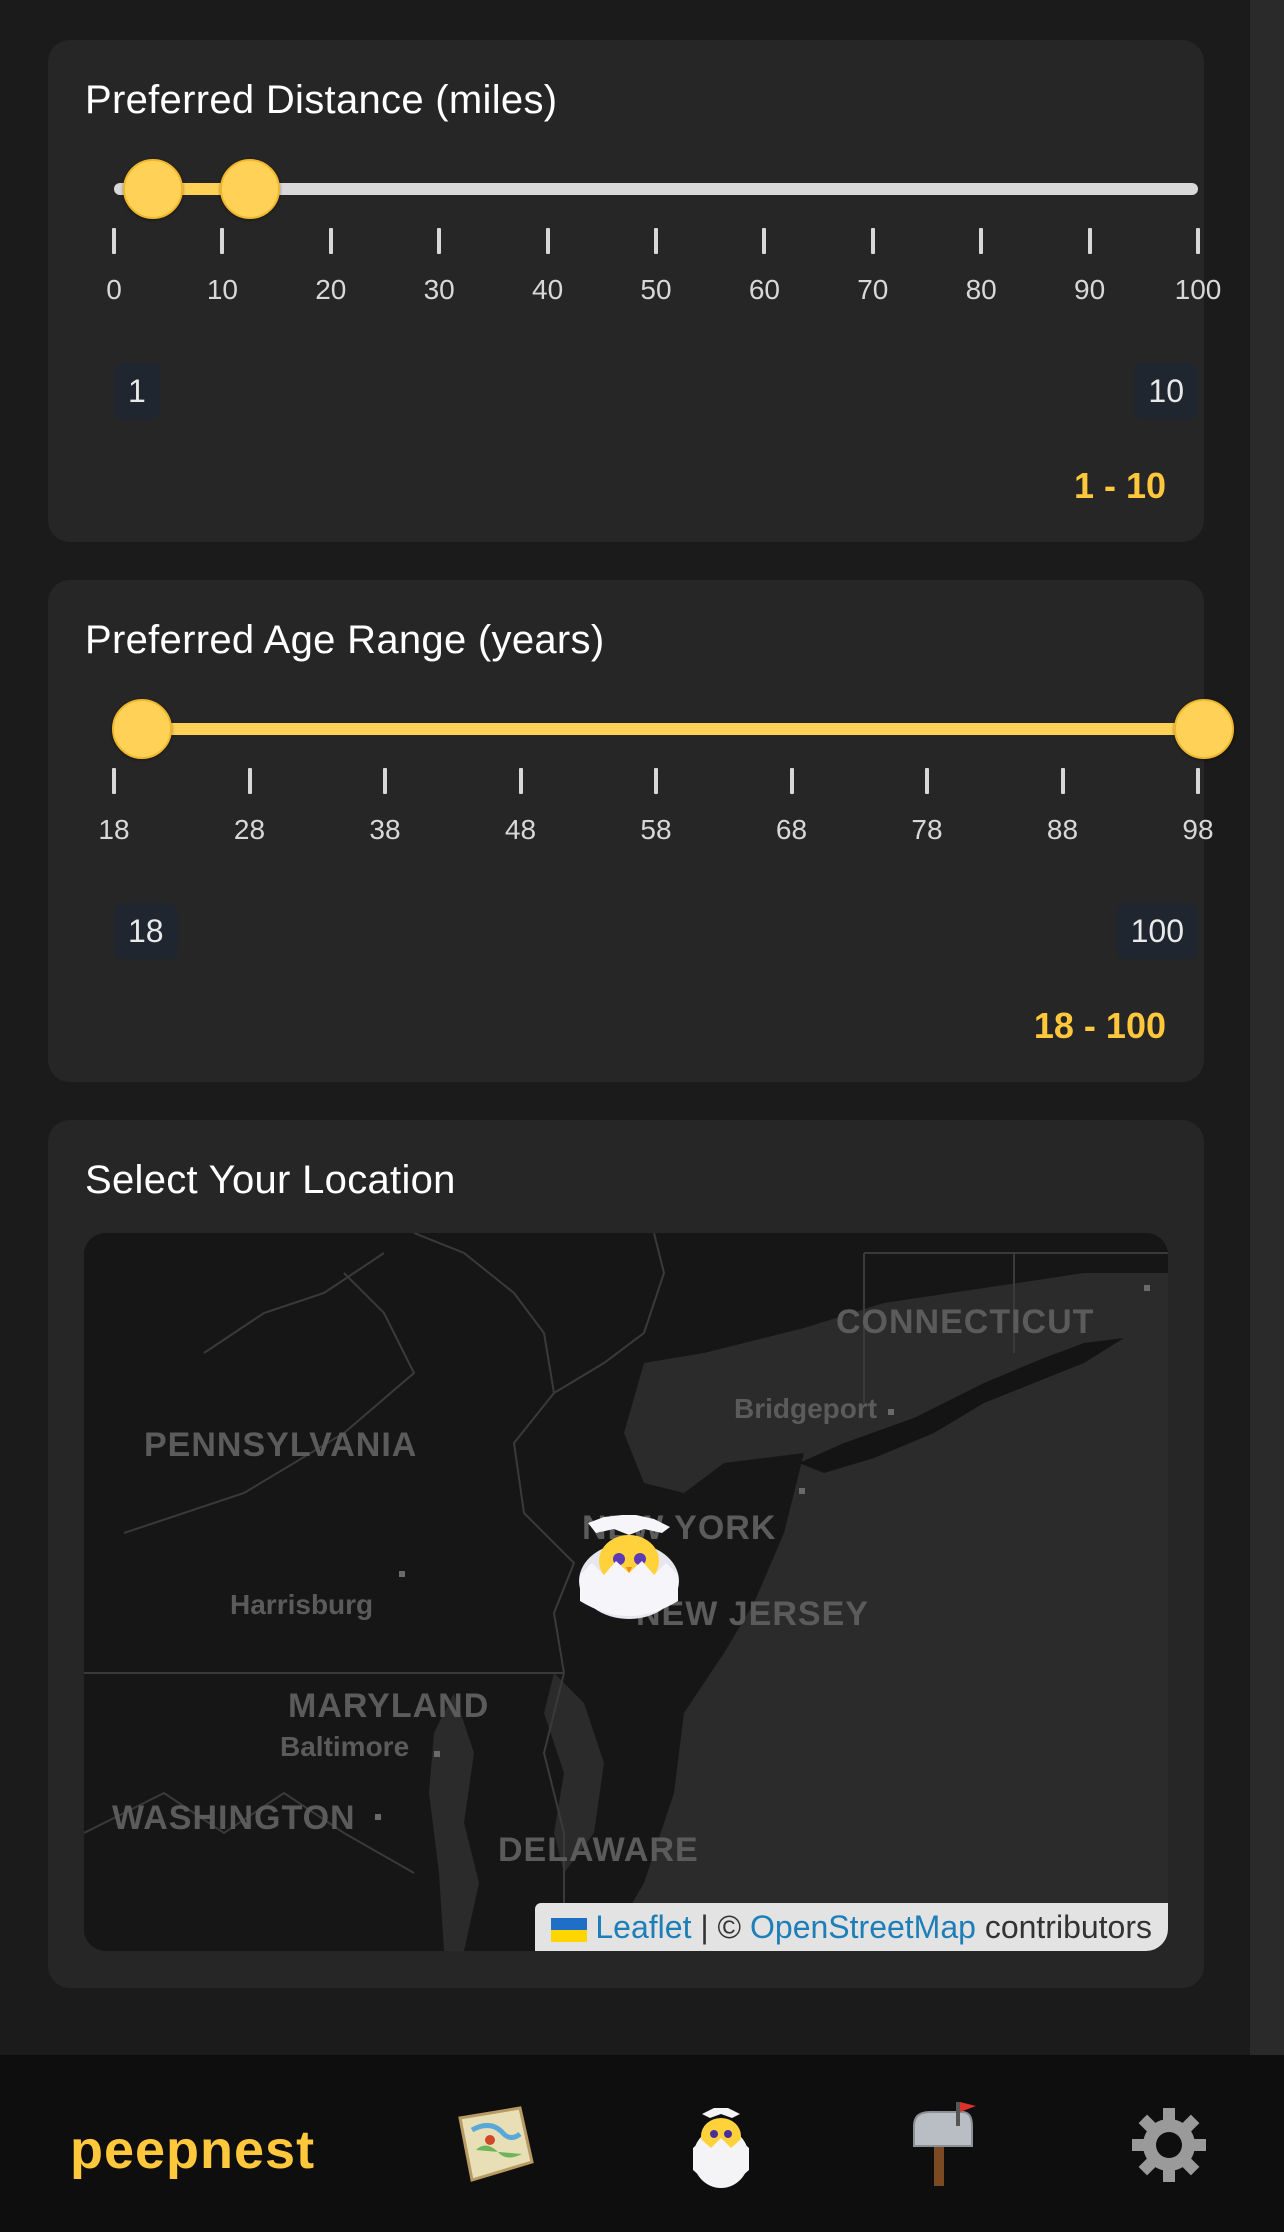  Describe the element at coordinates (656, 829) in the screenshot. I see `age-tick-label: 58` at that location.